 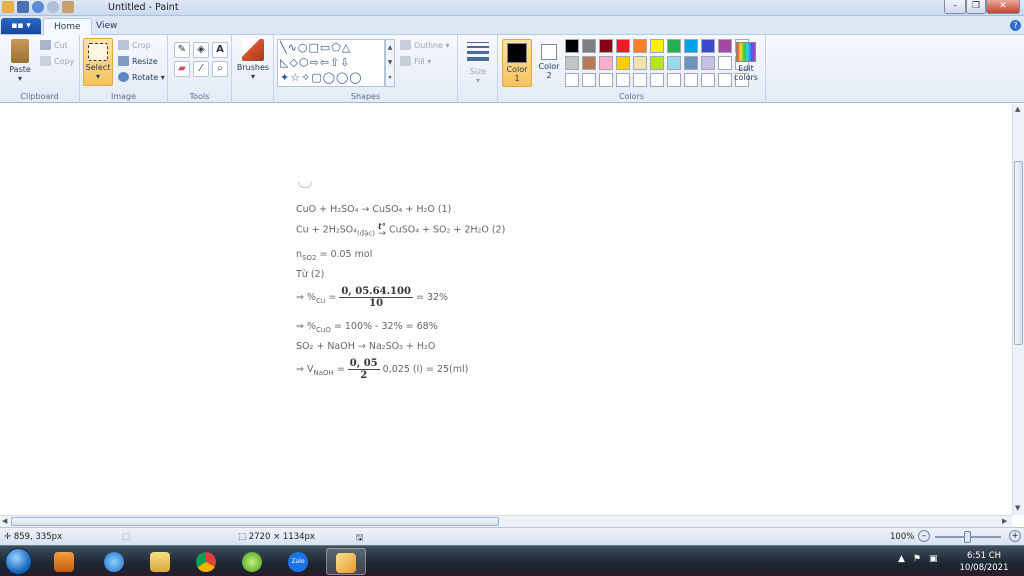 I want to click on pencil-icon: ✎, so click(x=182, y=50).